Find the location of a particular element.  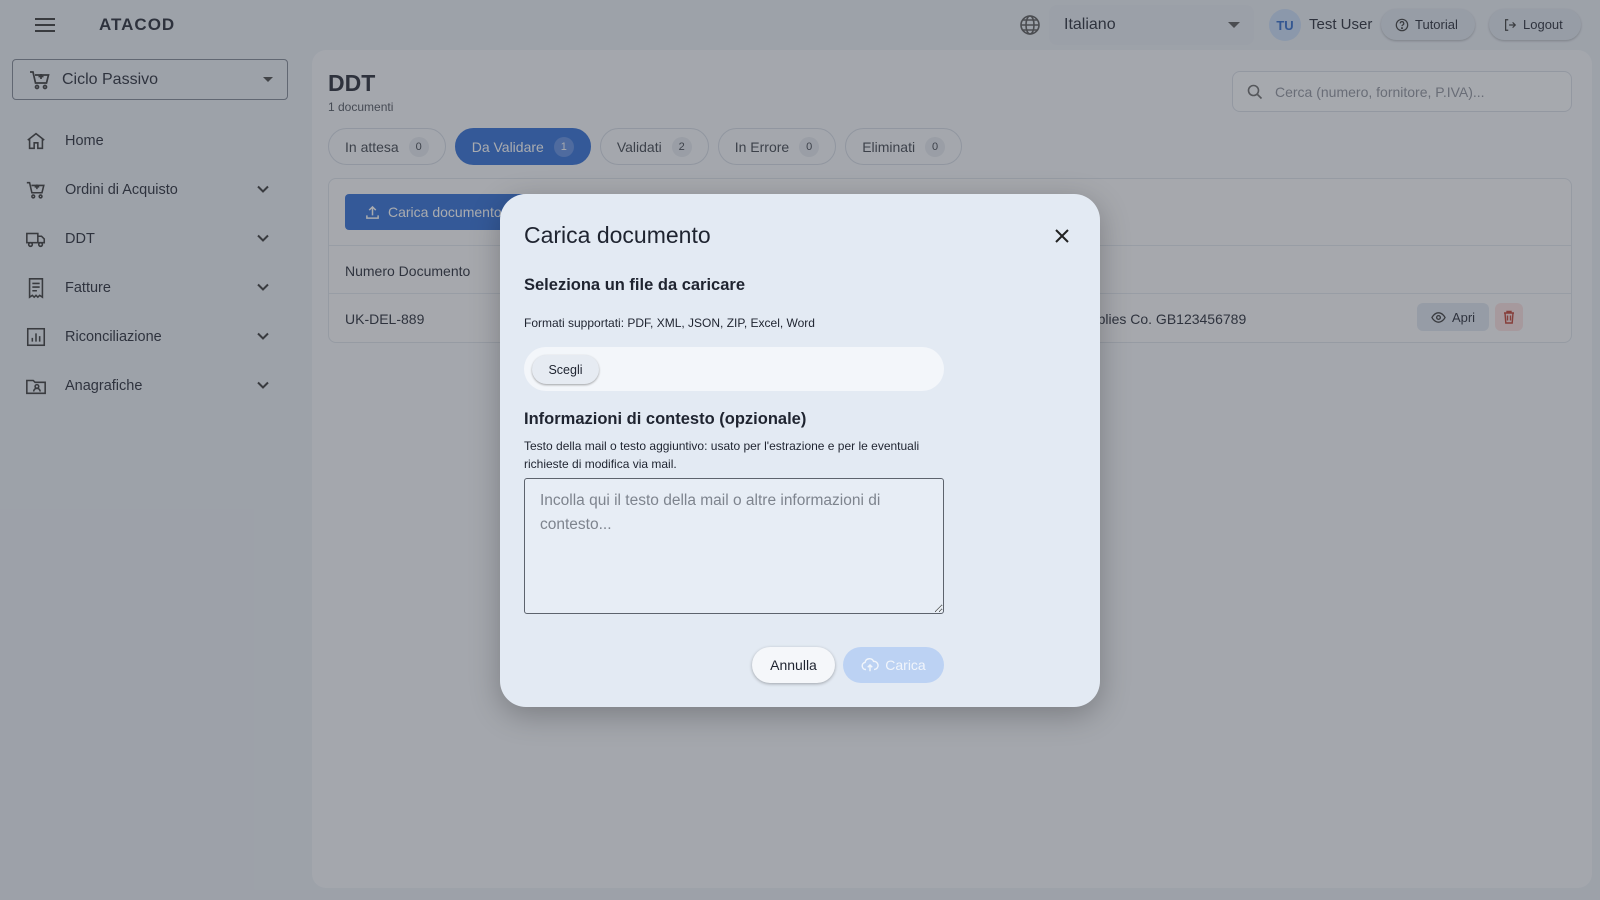

close-icon is located at coordinates (1062, 236).